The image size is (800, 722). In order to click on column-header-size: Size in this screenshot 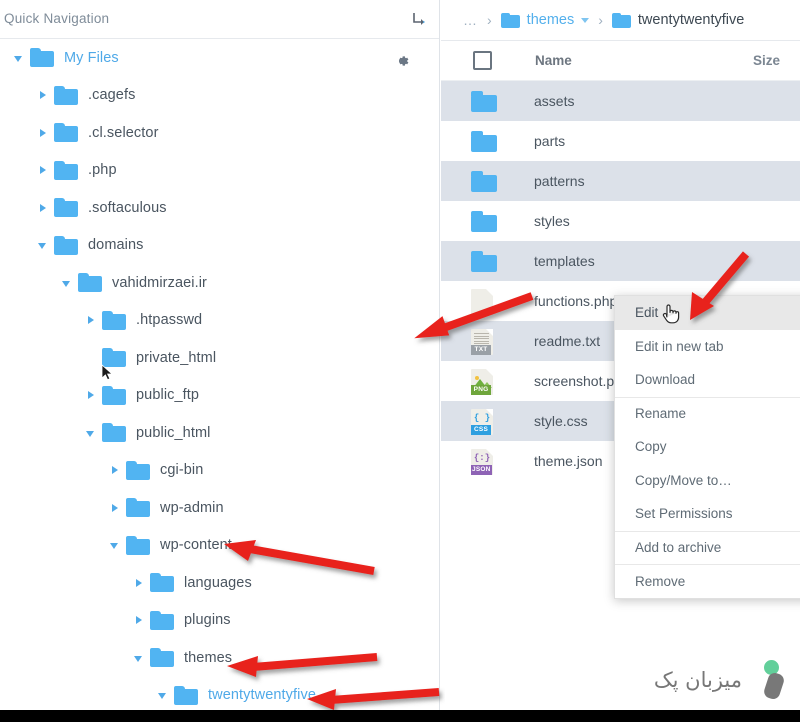, I will do `click(766, 60)`.